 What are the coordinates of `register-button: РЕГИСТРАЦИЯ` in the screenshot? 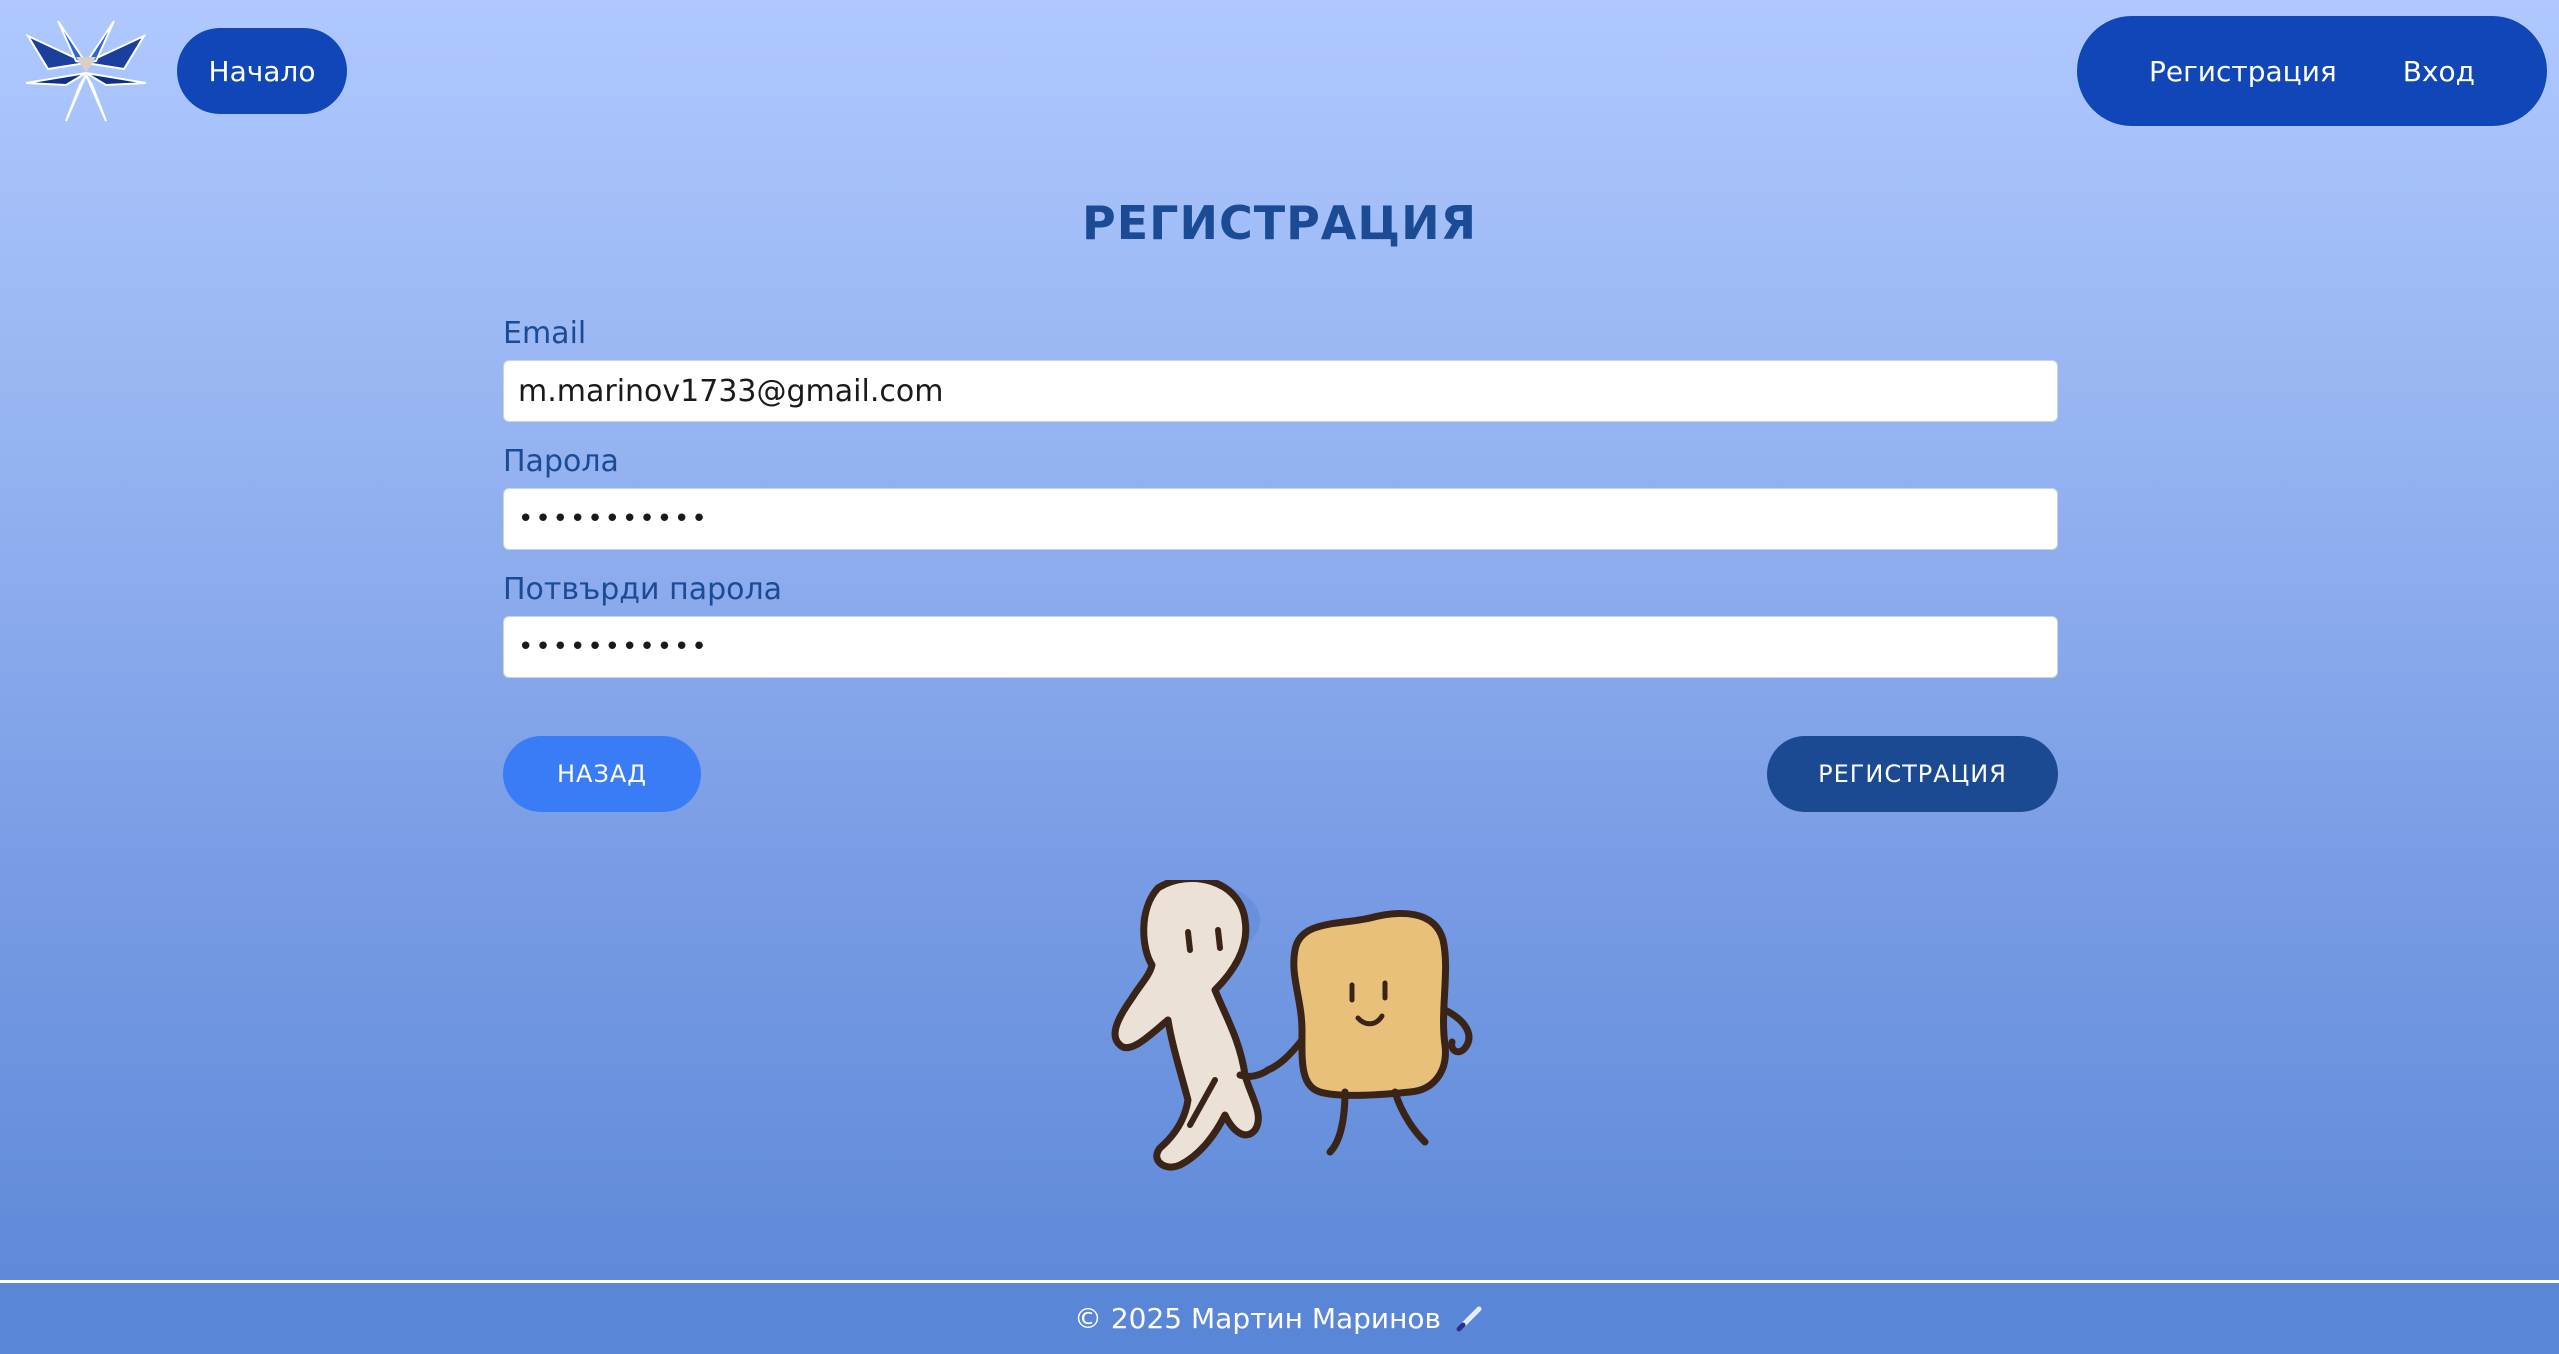 It's located at (1912, 774).